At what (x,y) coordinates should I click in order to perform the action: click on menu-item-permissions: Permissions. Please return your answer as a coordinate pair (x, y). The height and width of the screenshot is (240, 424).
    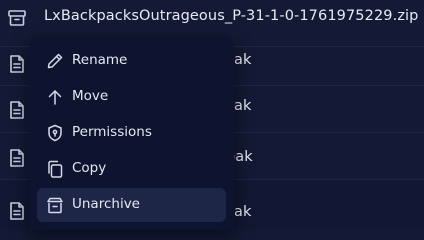
    Looking at the image, I should click on (131, 133).